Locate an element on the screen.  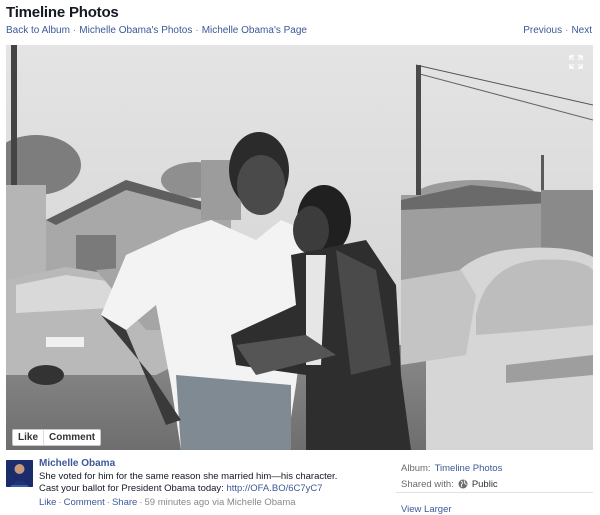
album-row: Album: Timeline Photos is located at coordinates (451, 468).